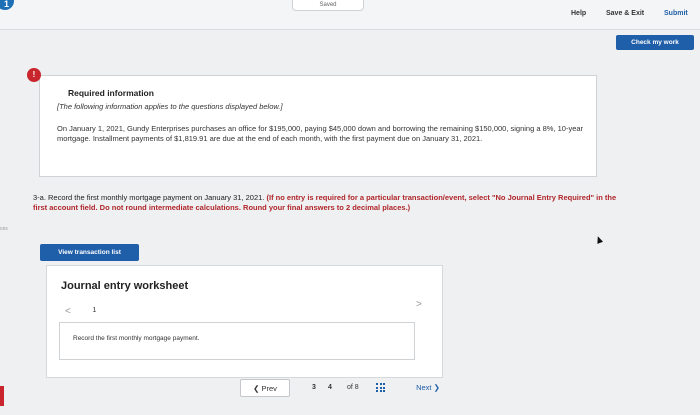  I want to click on prev-button: ❮ Prev, so click(265, 388).